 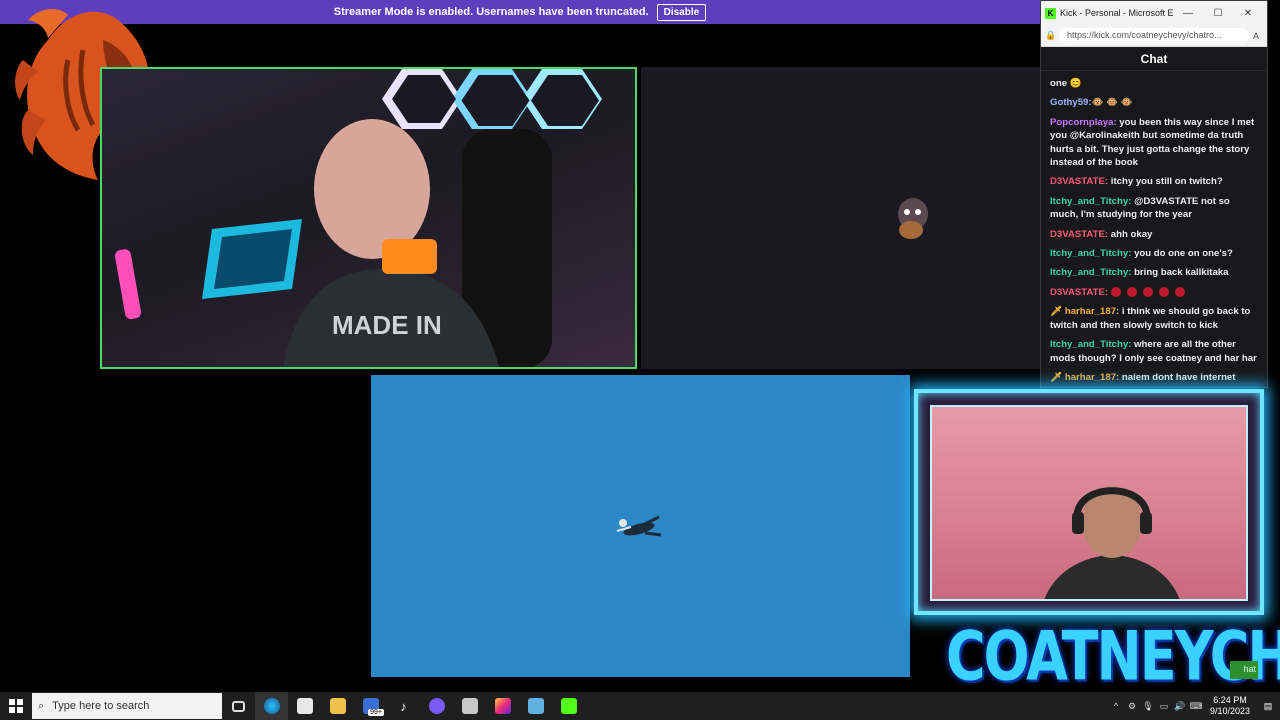 I want to click on chat-widget: hat, so click(x=1244, y=670).